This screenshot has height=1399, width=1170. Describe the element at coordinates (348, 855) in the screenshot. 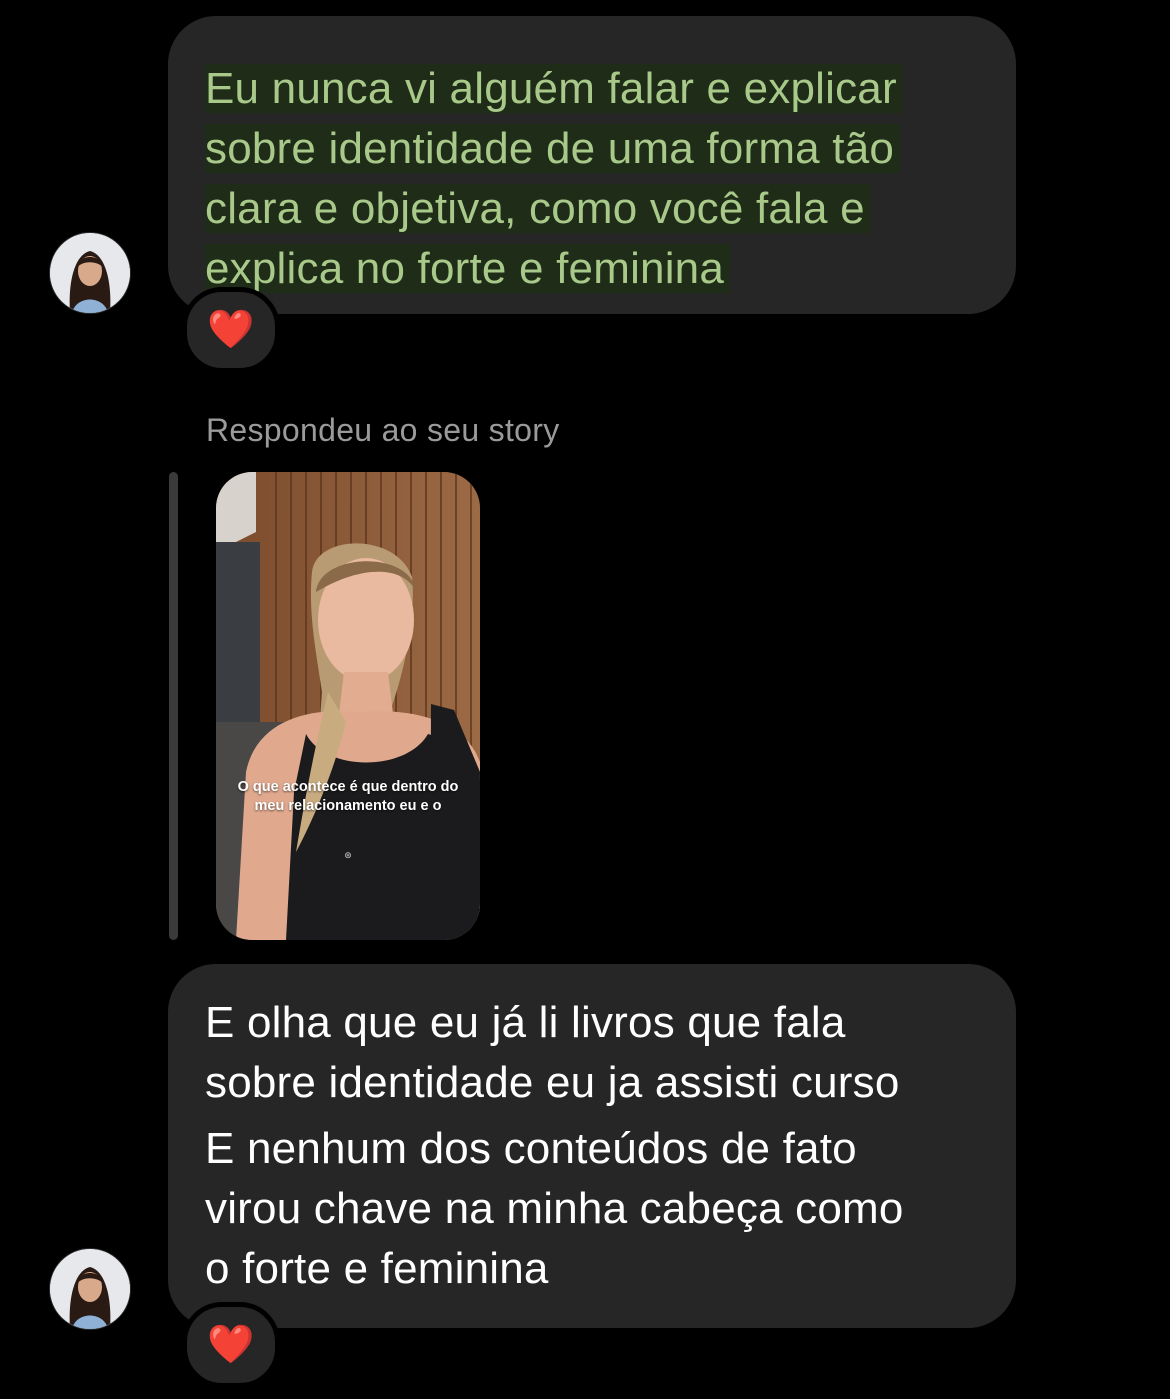

I see `story-watermark: ⊛` at that location.